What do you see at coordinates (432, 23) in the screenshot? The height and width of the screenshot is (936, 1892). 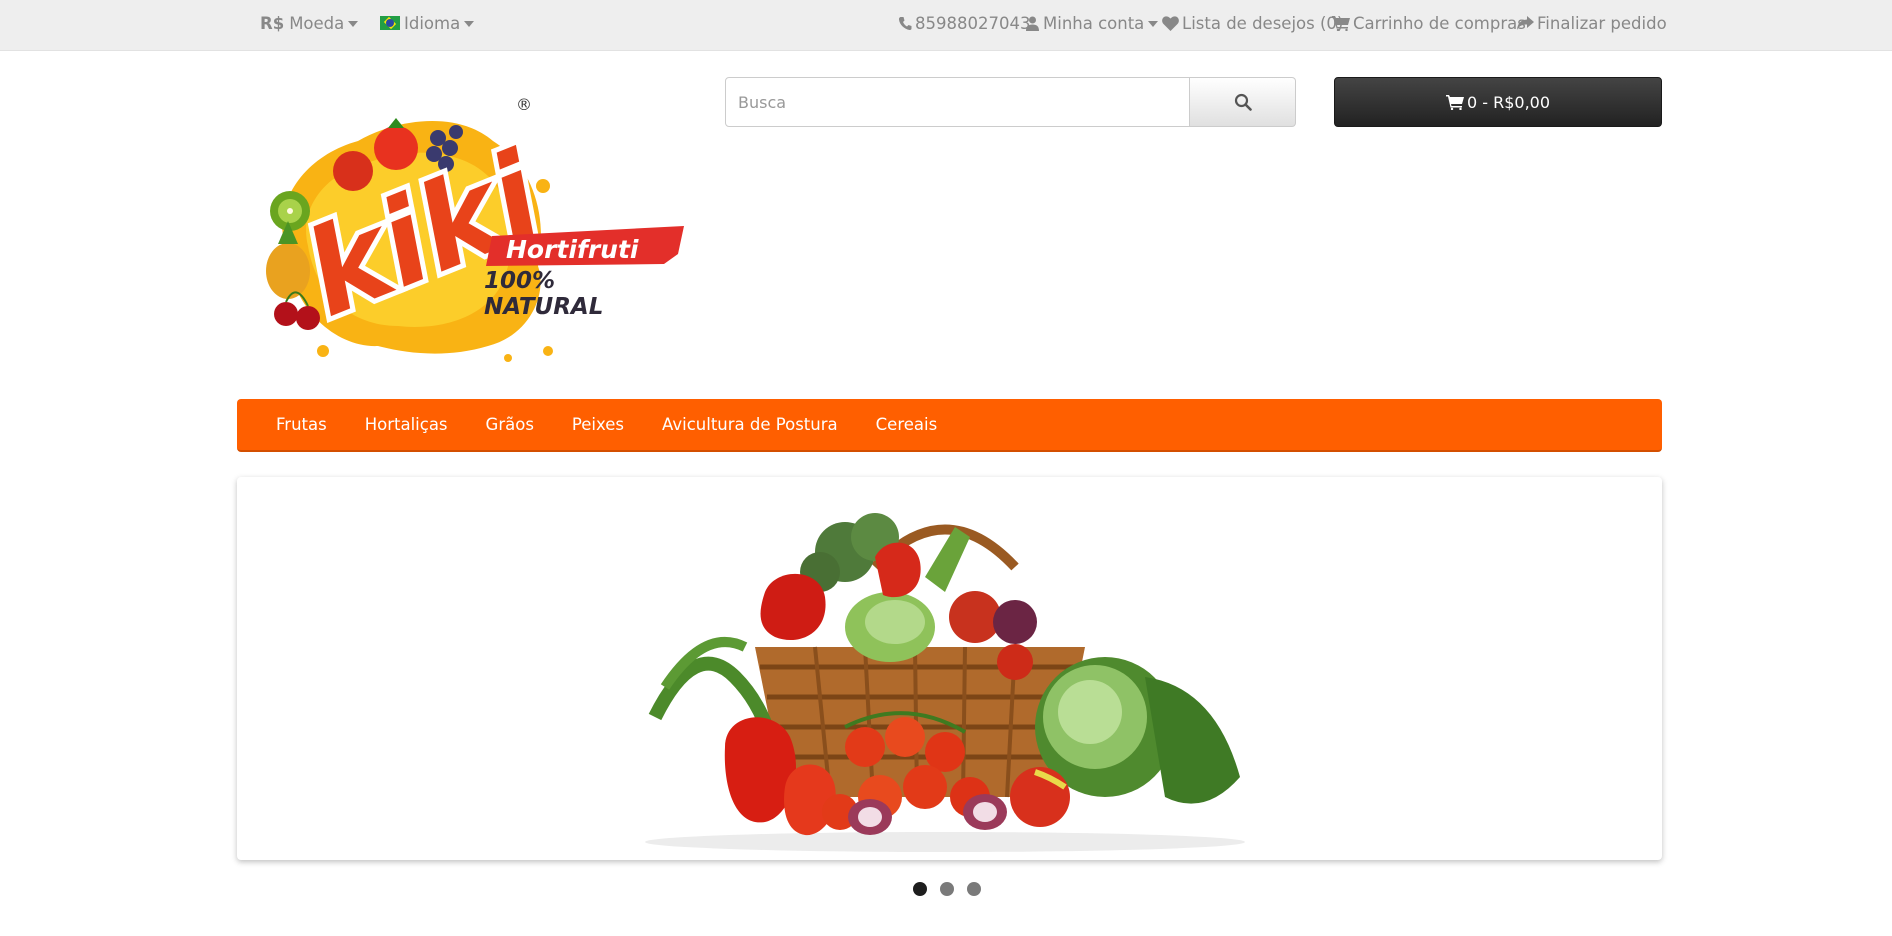 I see `language-label: Idioma` at bounding box center [432, 23].